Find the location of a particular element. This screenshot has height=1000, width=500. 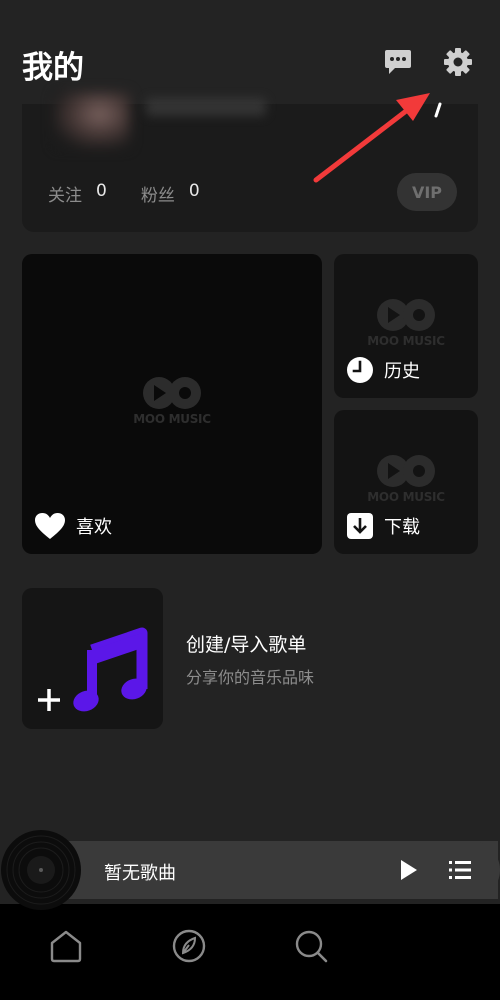

nav-home is located at coordinates (66, 946).